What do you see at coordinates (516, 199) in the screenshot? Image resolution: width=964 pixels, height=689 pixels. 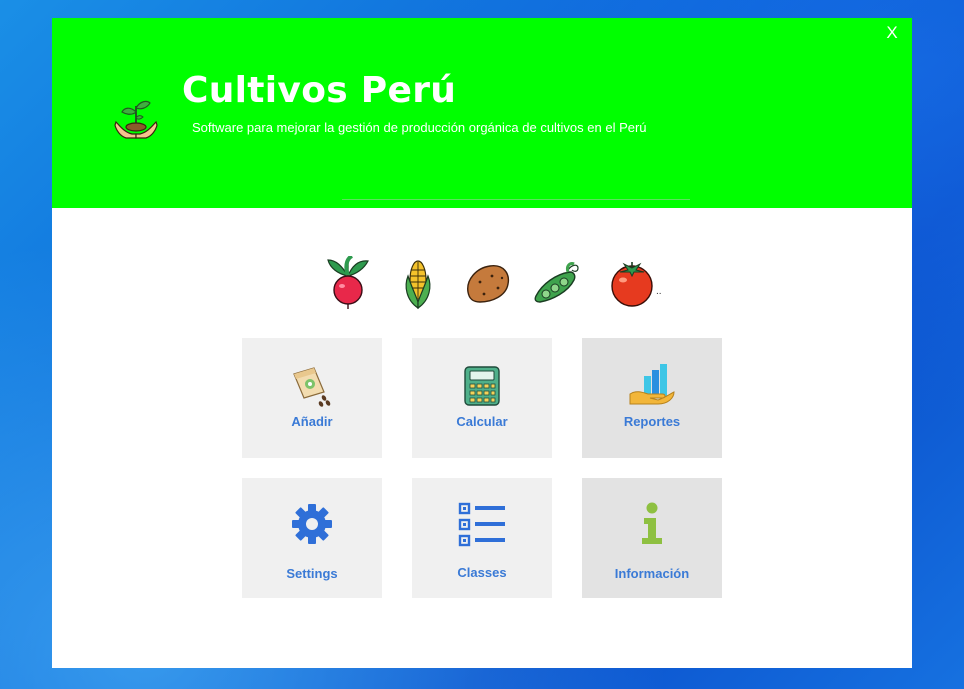 I see `header-divider` at bounding box center [516, 199].